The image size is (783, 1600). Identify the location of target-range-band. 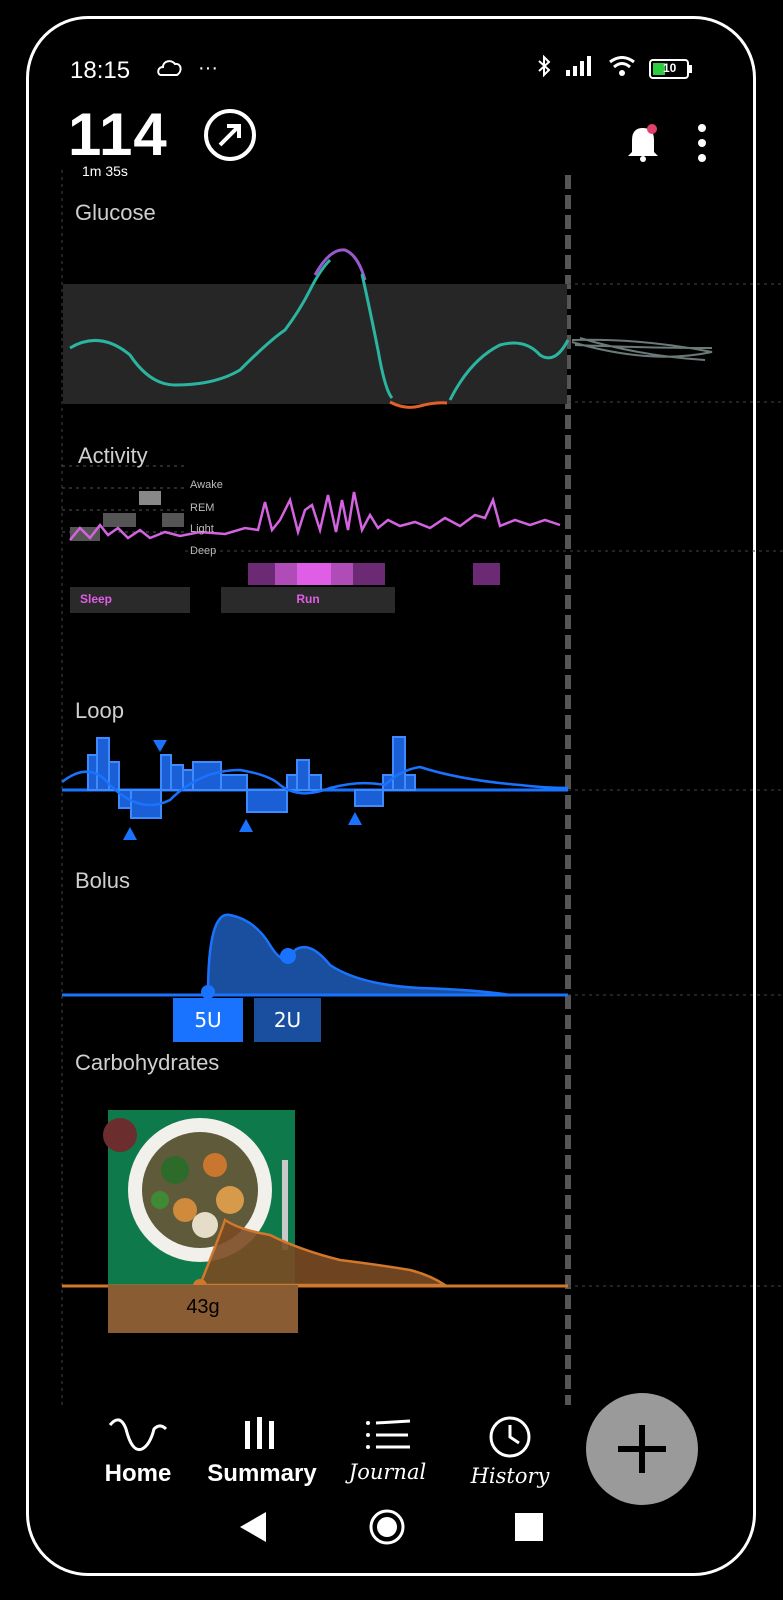
(315, 344).